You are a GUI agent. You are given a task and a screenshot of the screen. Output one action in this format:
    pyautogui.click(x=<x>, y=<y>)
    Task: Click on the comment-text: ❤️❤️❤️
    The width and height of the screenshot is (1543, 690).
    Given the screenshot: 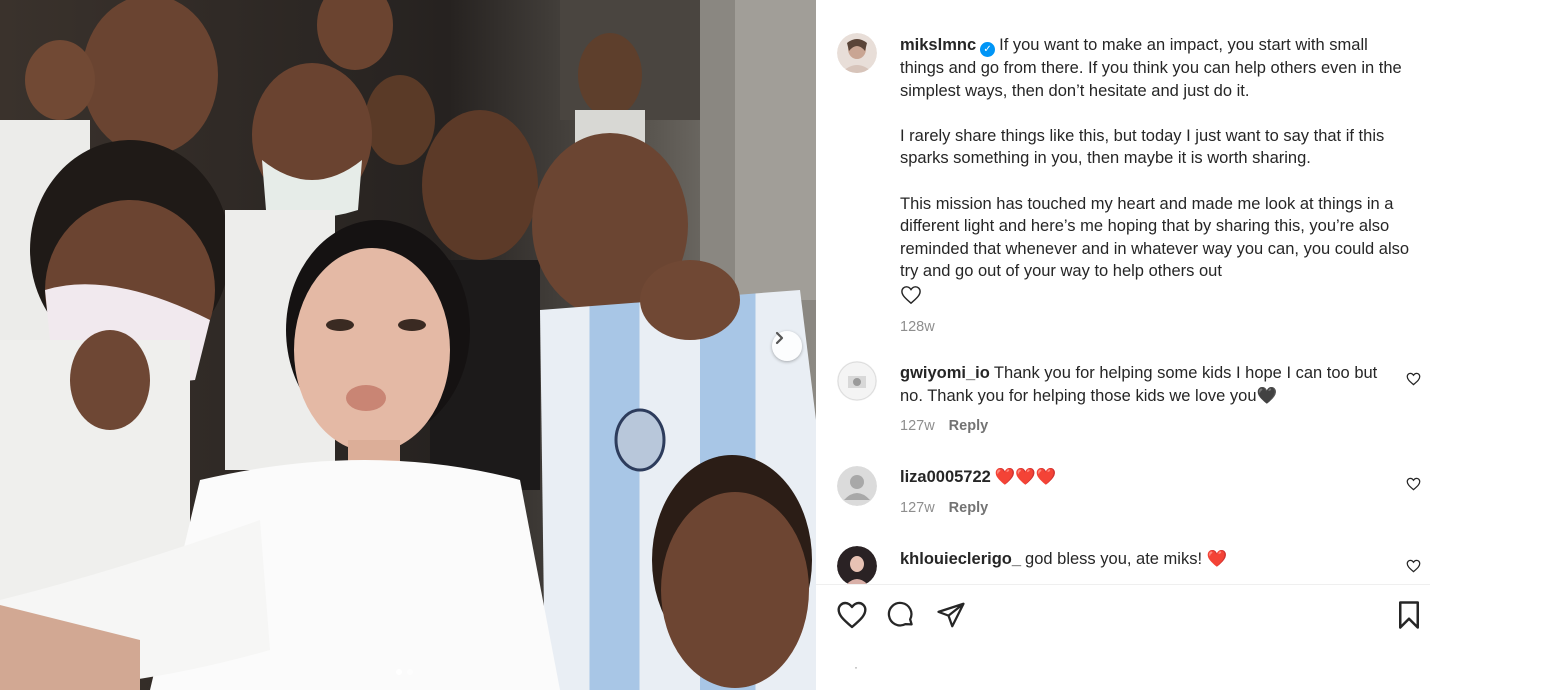 What is the action you would take?
    pyautogui.click(x=1025, y=477)
    